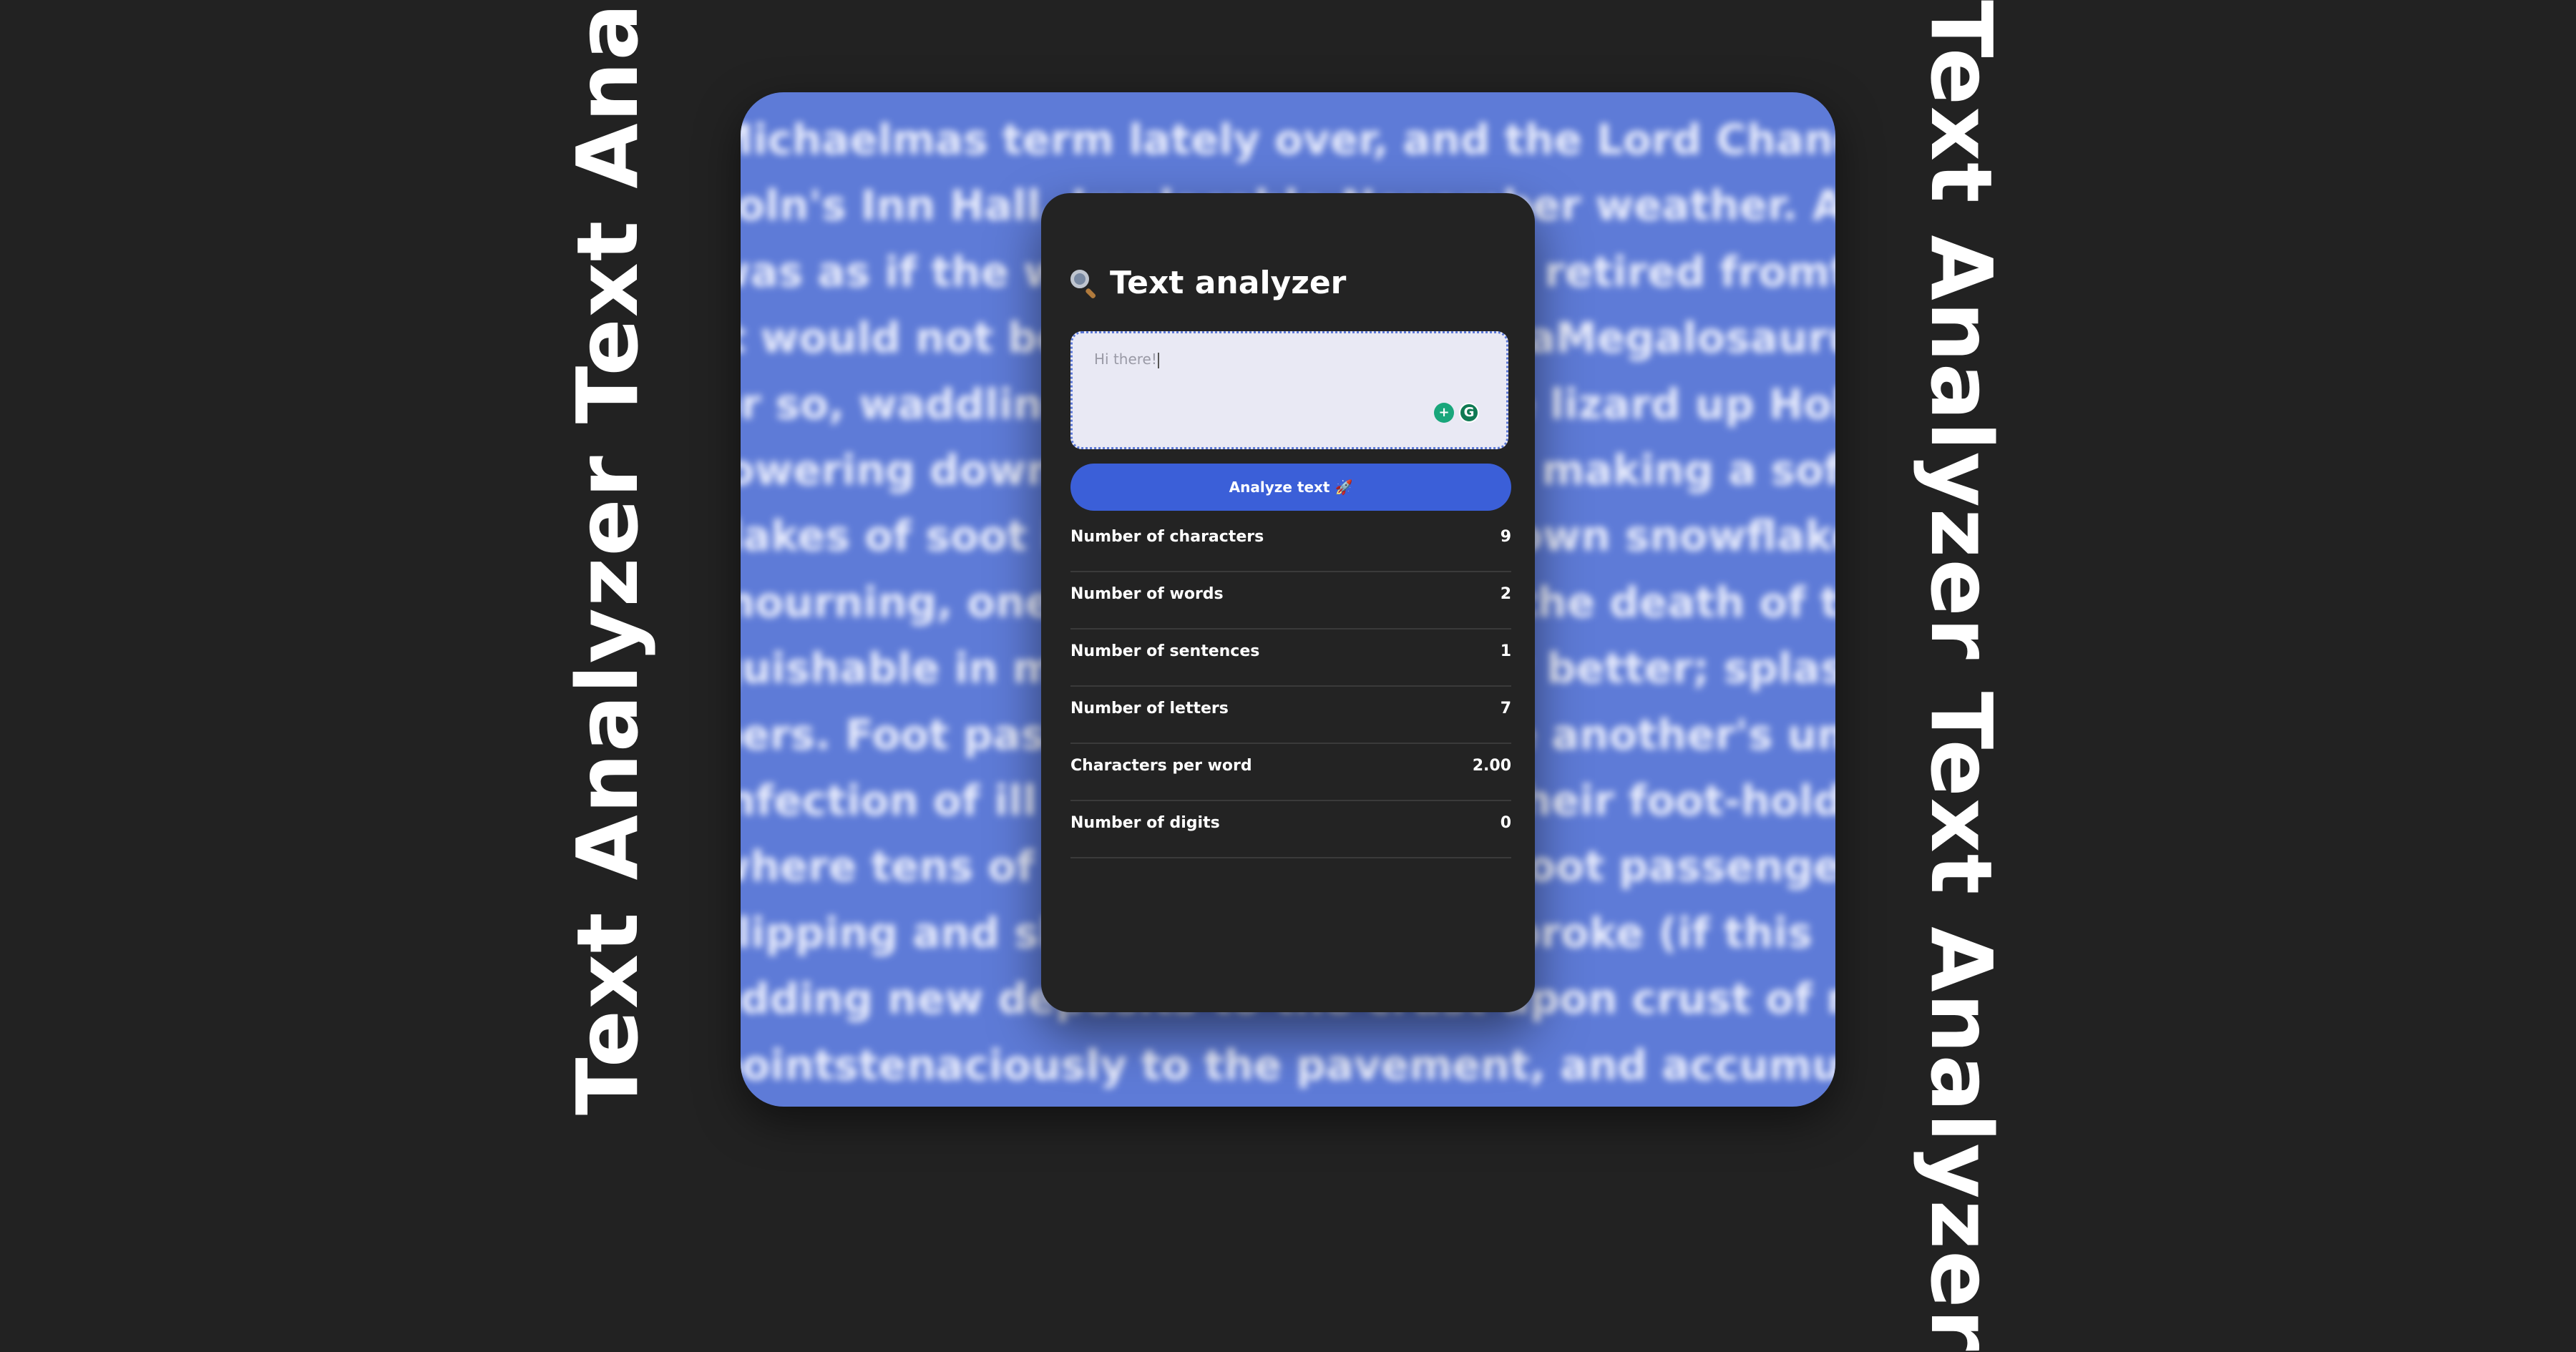 The width and height of the screenshot is (2576, 1352). Describe the element at coordinates (1290, 488) in the screenshot. I see `analyze-text-button: Analyze text 🚀` at that location.